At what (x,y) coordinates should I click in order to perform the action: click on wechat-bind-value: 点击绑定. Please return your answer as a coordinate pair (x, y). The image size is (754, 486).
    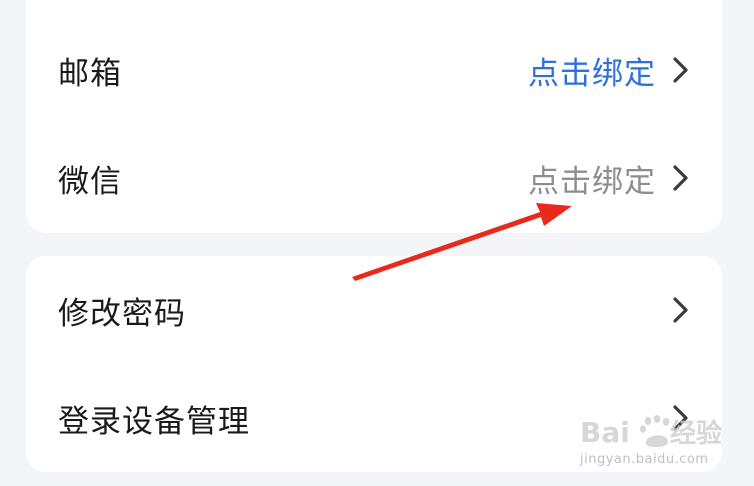
    Looking at the image, I should click on (592, 178).